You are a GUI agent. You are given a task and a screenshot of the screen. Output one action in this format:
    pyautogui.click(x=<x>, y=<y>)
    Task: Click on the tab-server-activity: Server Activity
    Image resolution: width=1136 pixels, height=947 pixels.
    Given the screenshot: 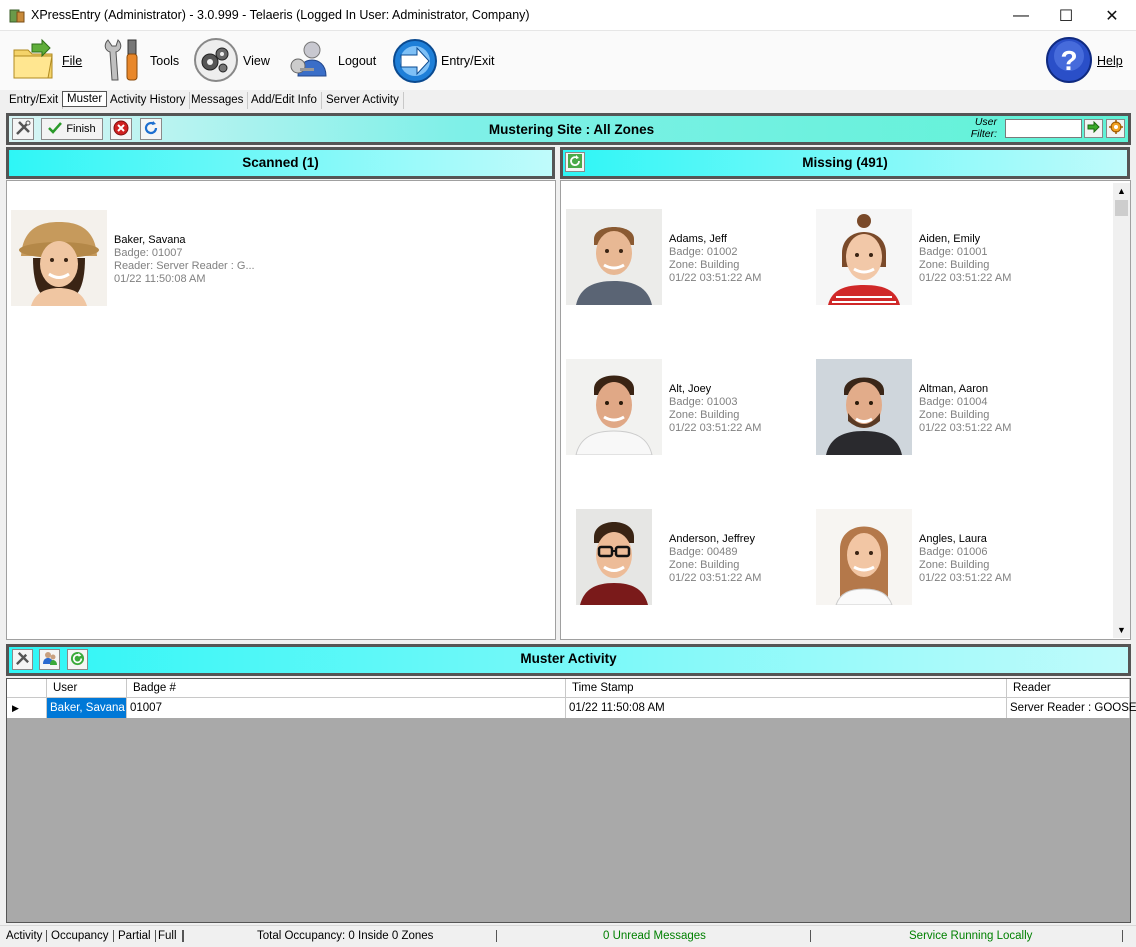 What is the action you would take?
    pyautogui.click(x=363, y=100)
    